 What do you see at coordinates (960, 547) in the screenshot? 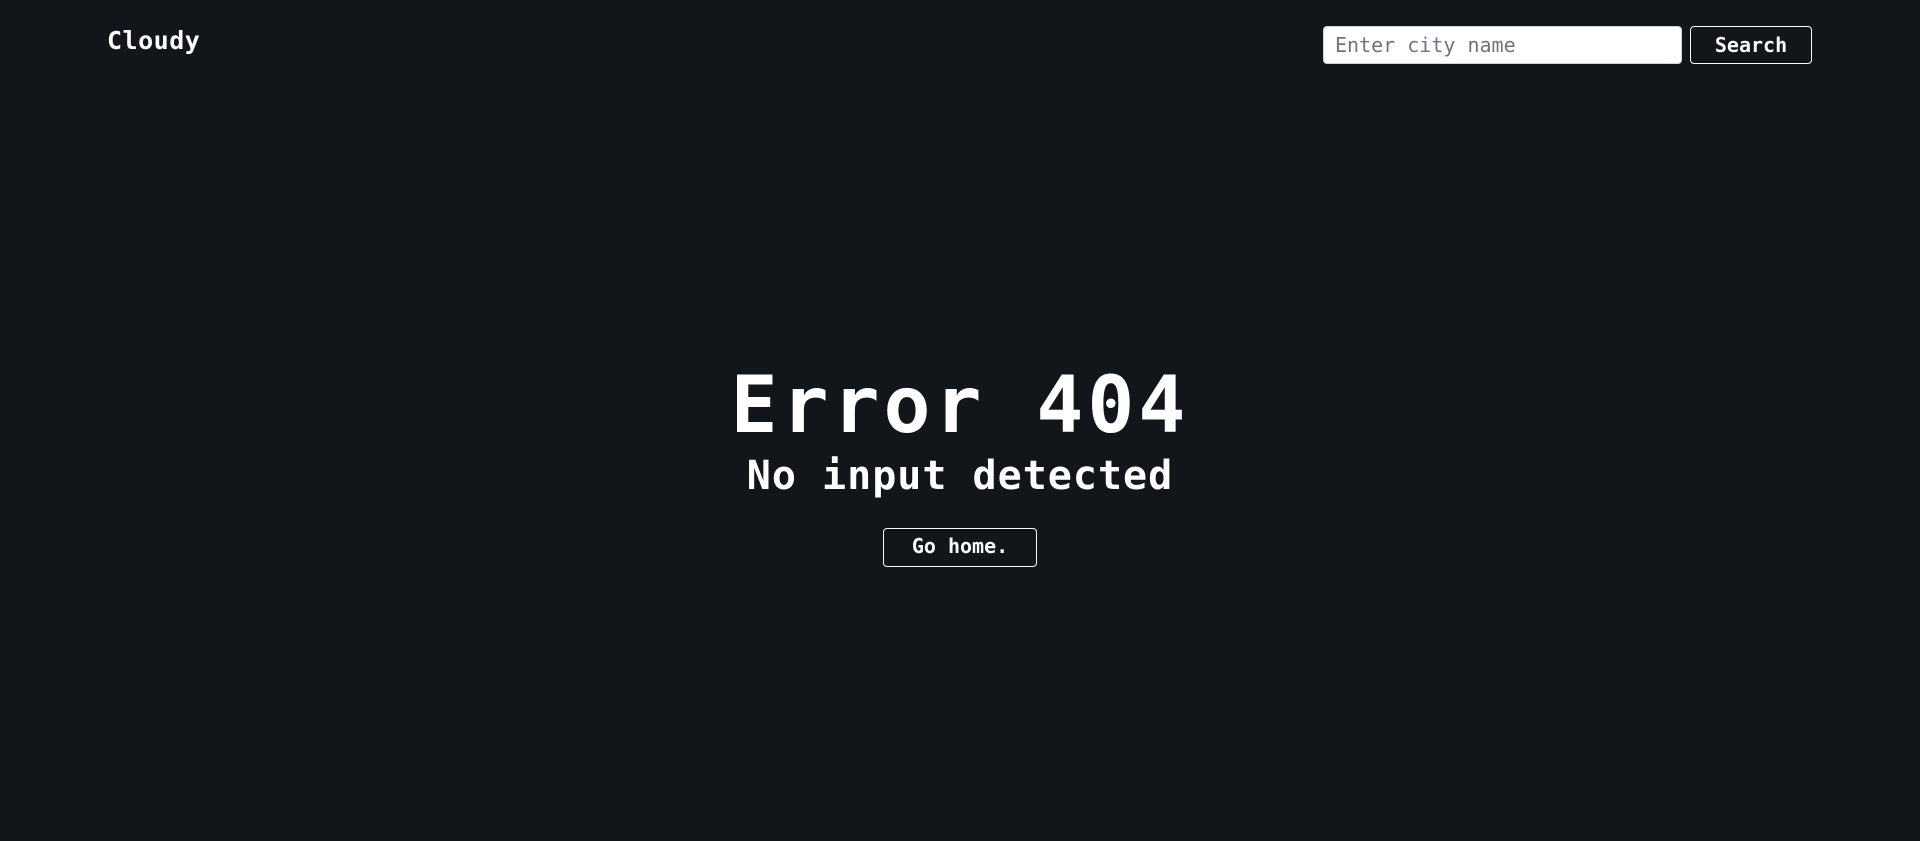
I see `go-home-button: Go home.` at bounding box center [960, 547].